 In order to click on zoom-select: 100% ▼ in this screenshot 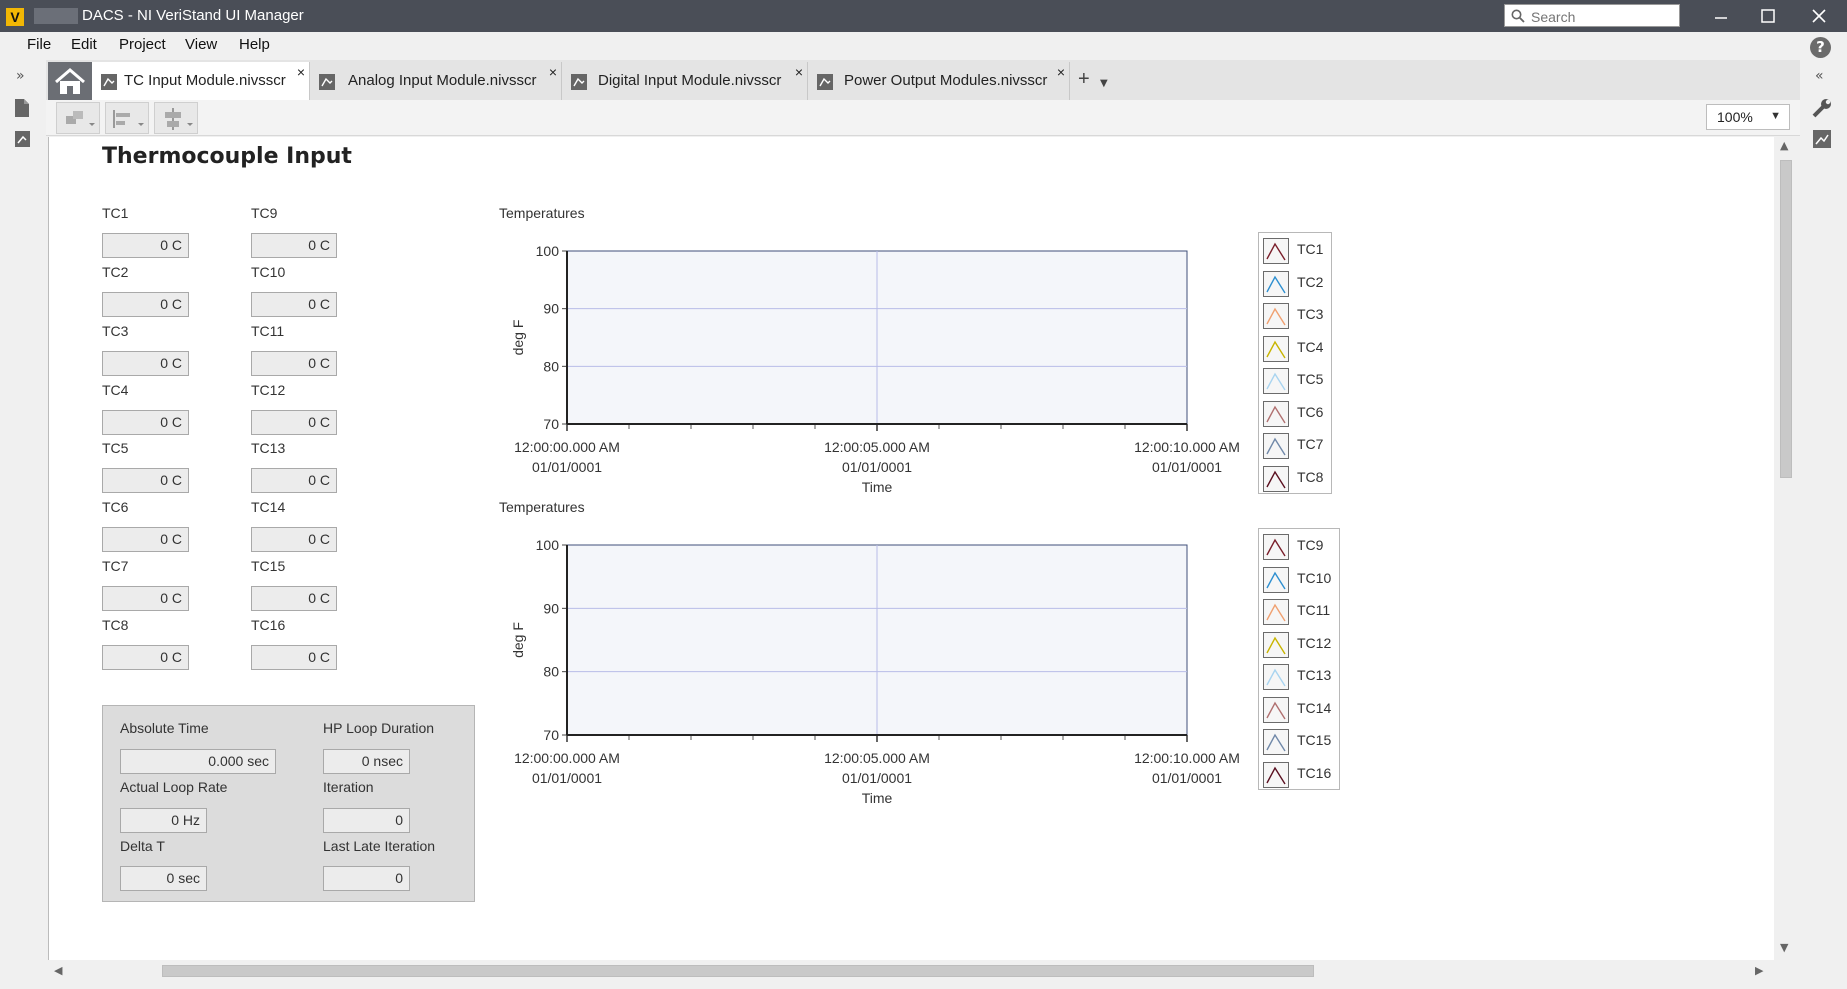, I will do `click(1748, 117)`.